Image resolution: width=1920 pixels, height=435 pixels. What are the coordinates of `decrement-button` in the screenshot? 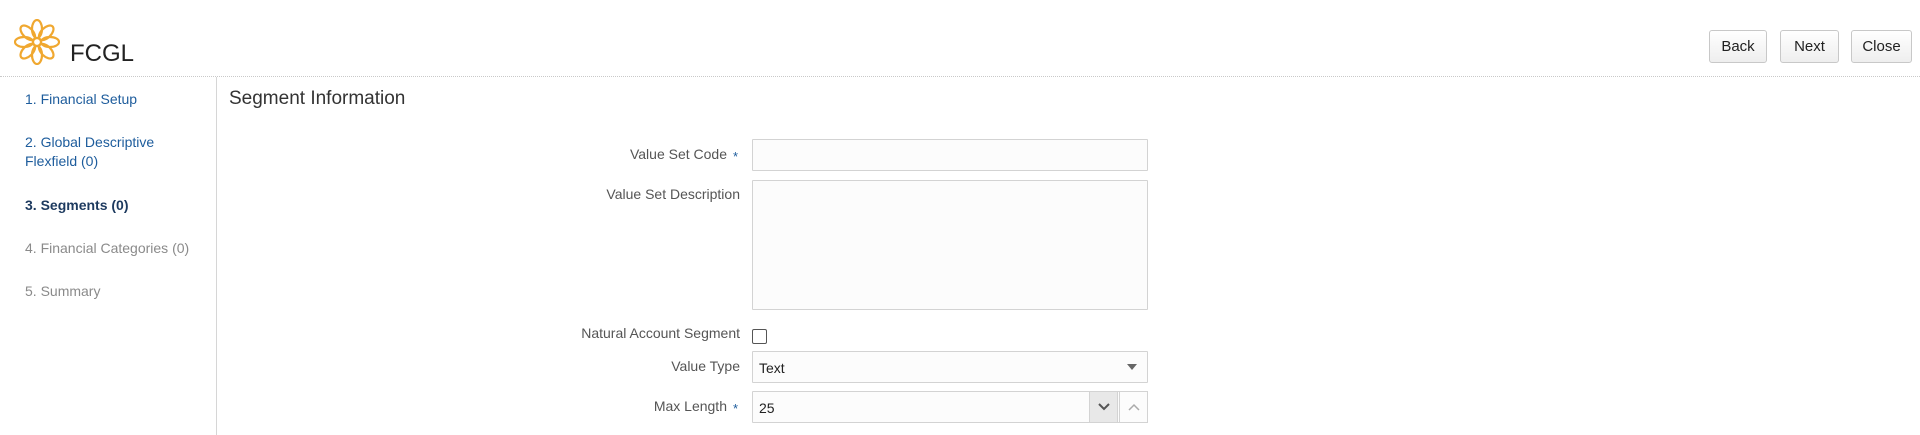 It's located at (1103, 407).